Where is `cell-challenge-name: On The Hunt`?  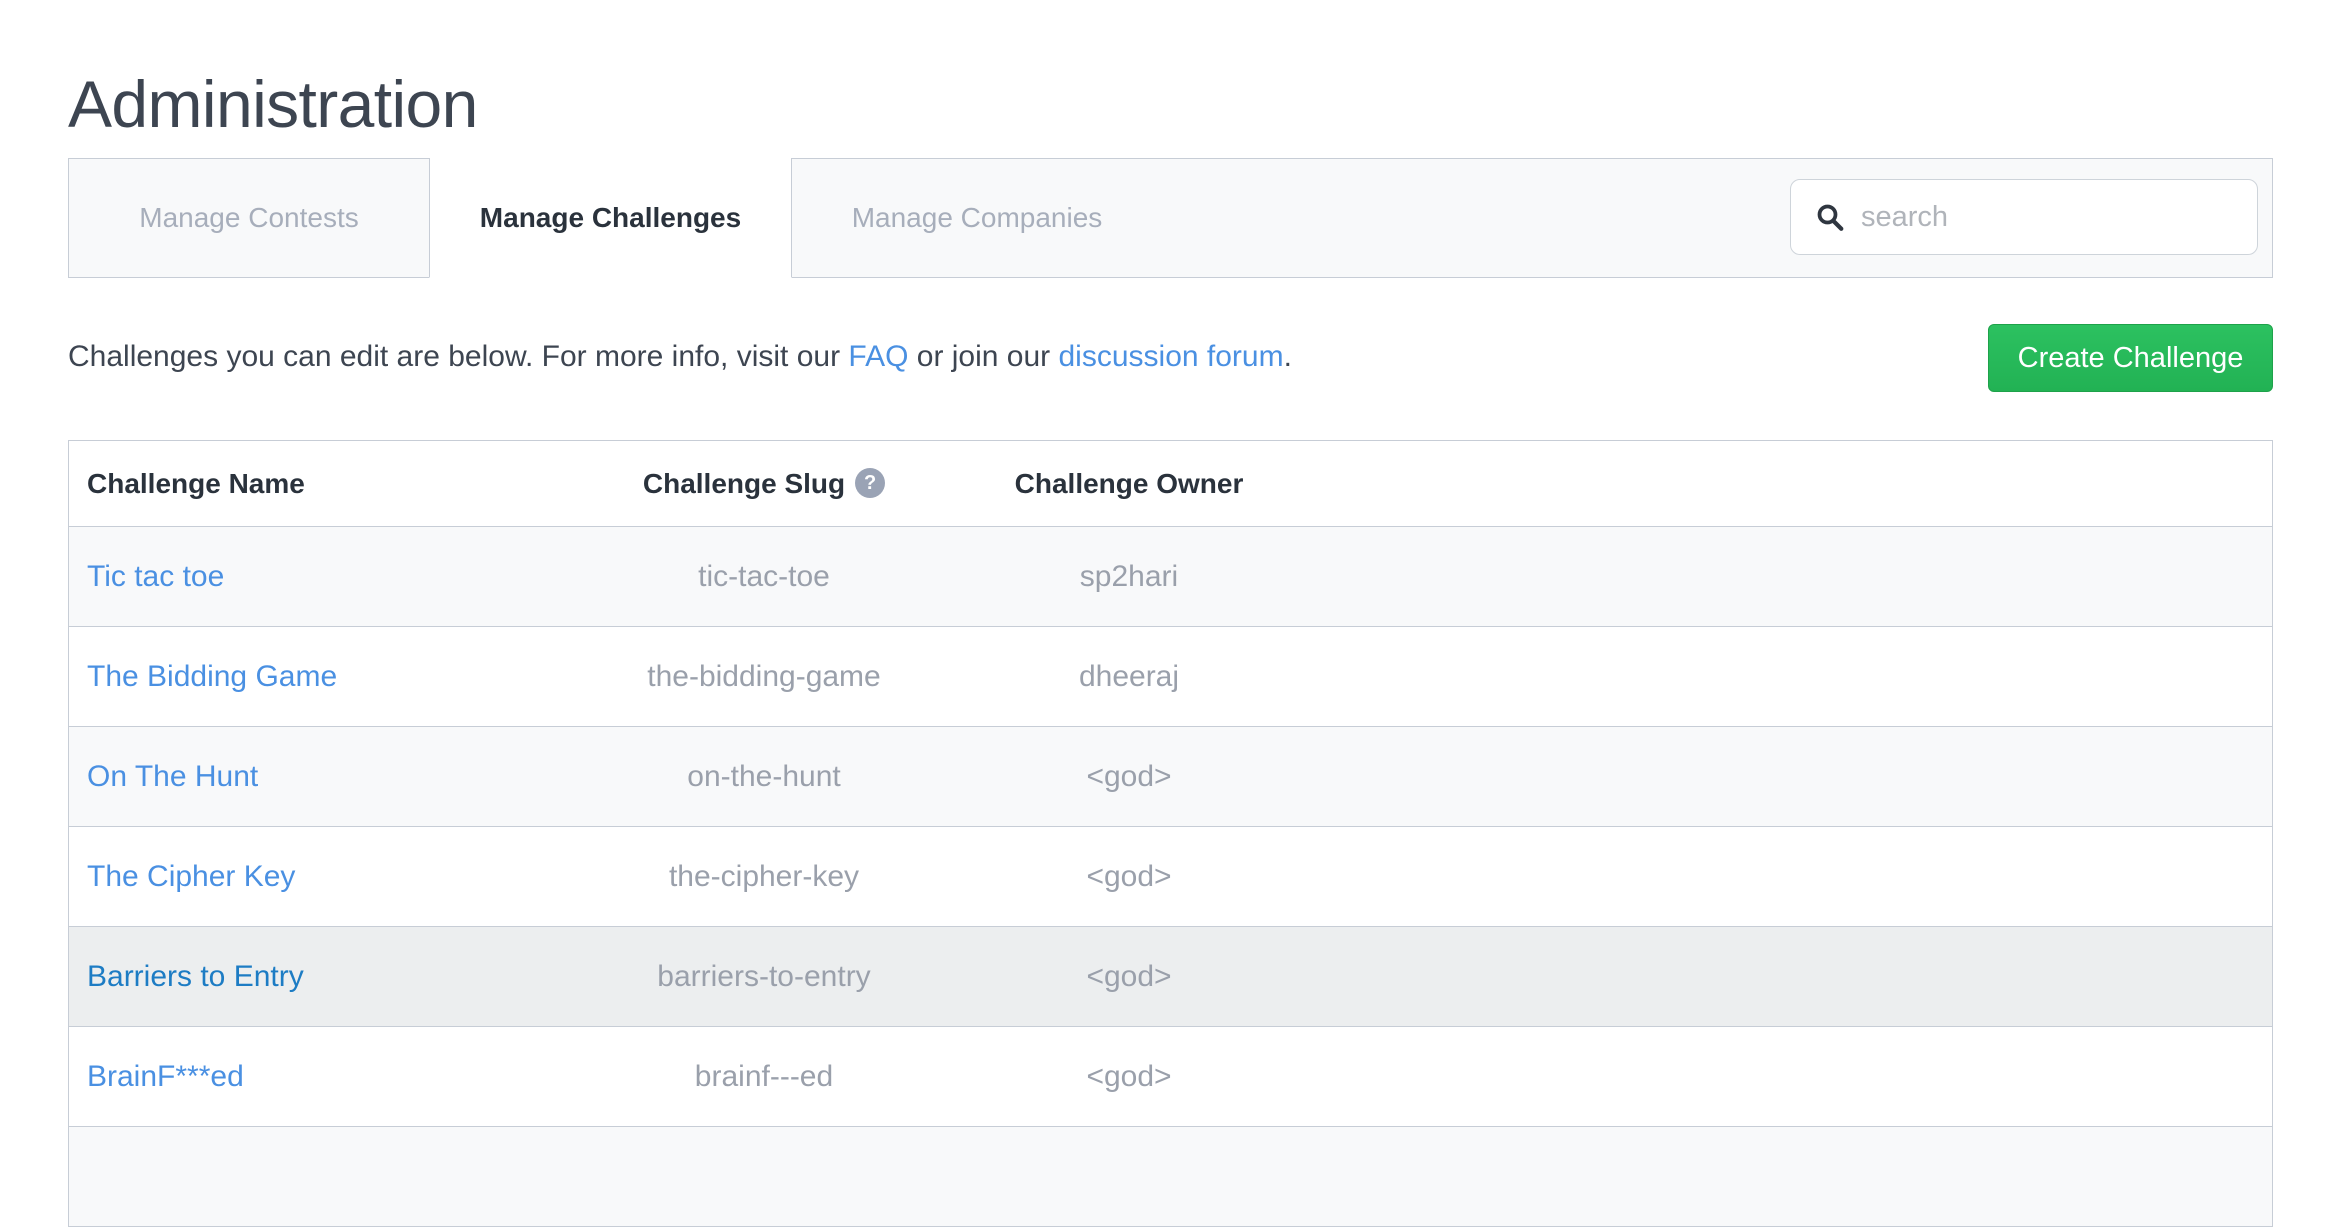
cell-challenge-name: On The Hunt is located at coordinates (309, 777).